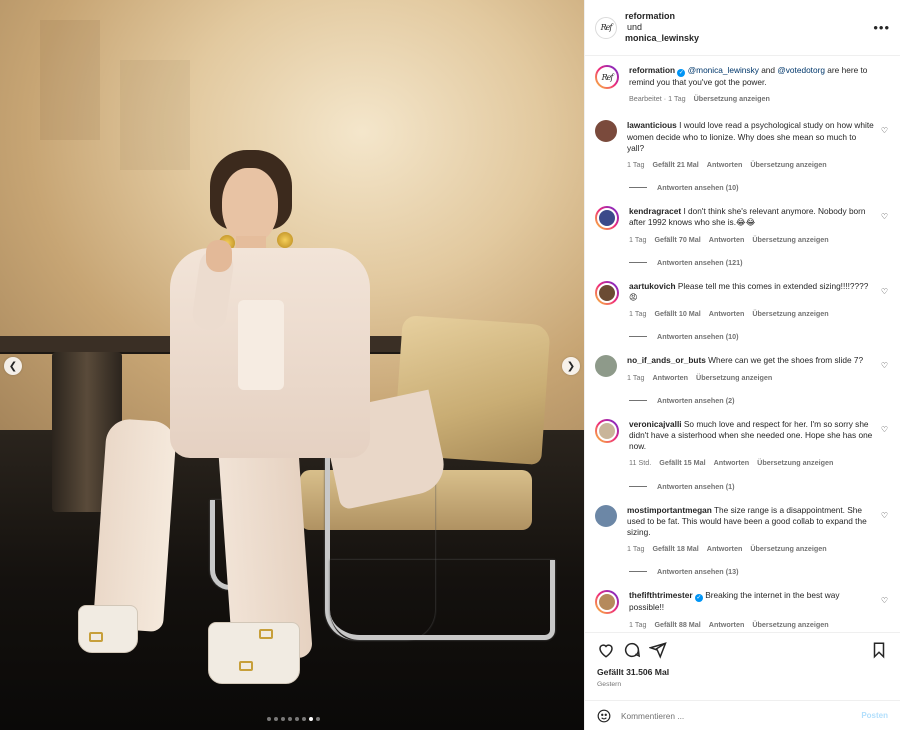  I want to click on commenter-username: thefifthtrimester, so click(661, 595).